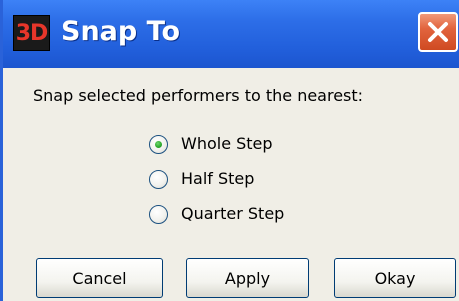  I want to click on radio-option-whole-step: Whole Step, so click(211, 144).